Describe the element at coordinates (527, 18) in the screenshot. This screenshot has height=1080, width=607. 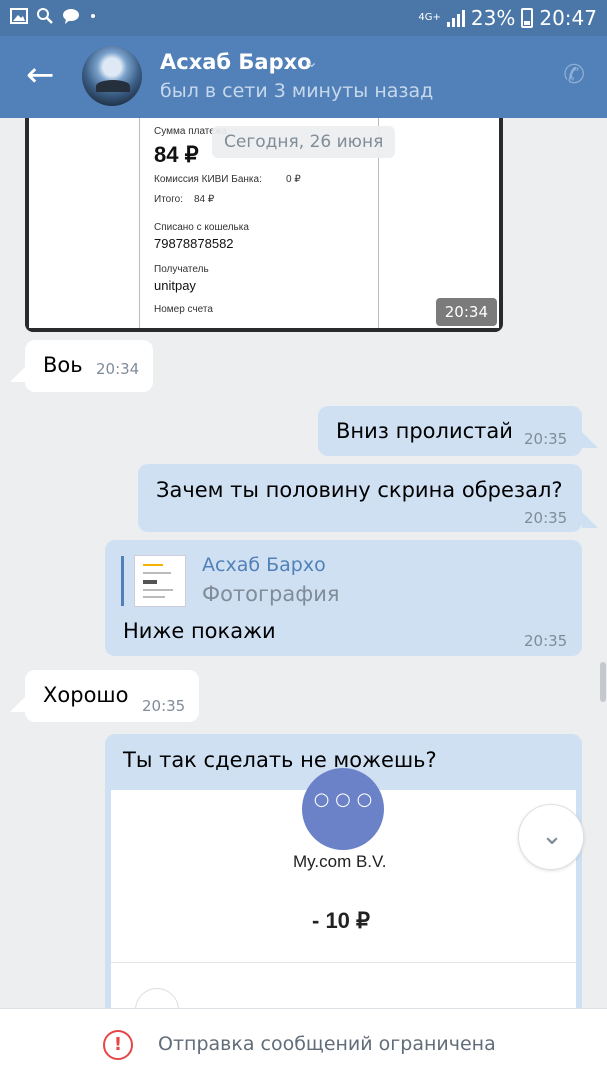
I see `battery-icon` at that location.